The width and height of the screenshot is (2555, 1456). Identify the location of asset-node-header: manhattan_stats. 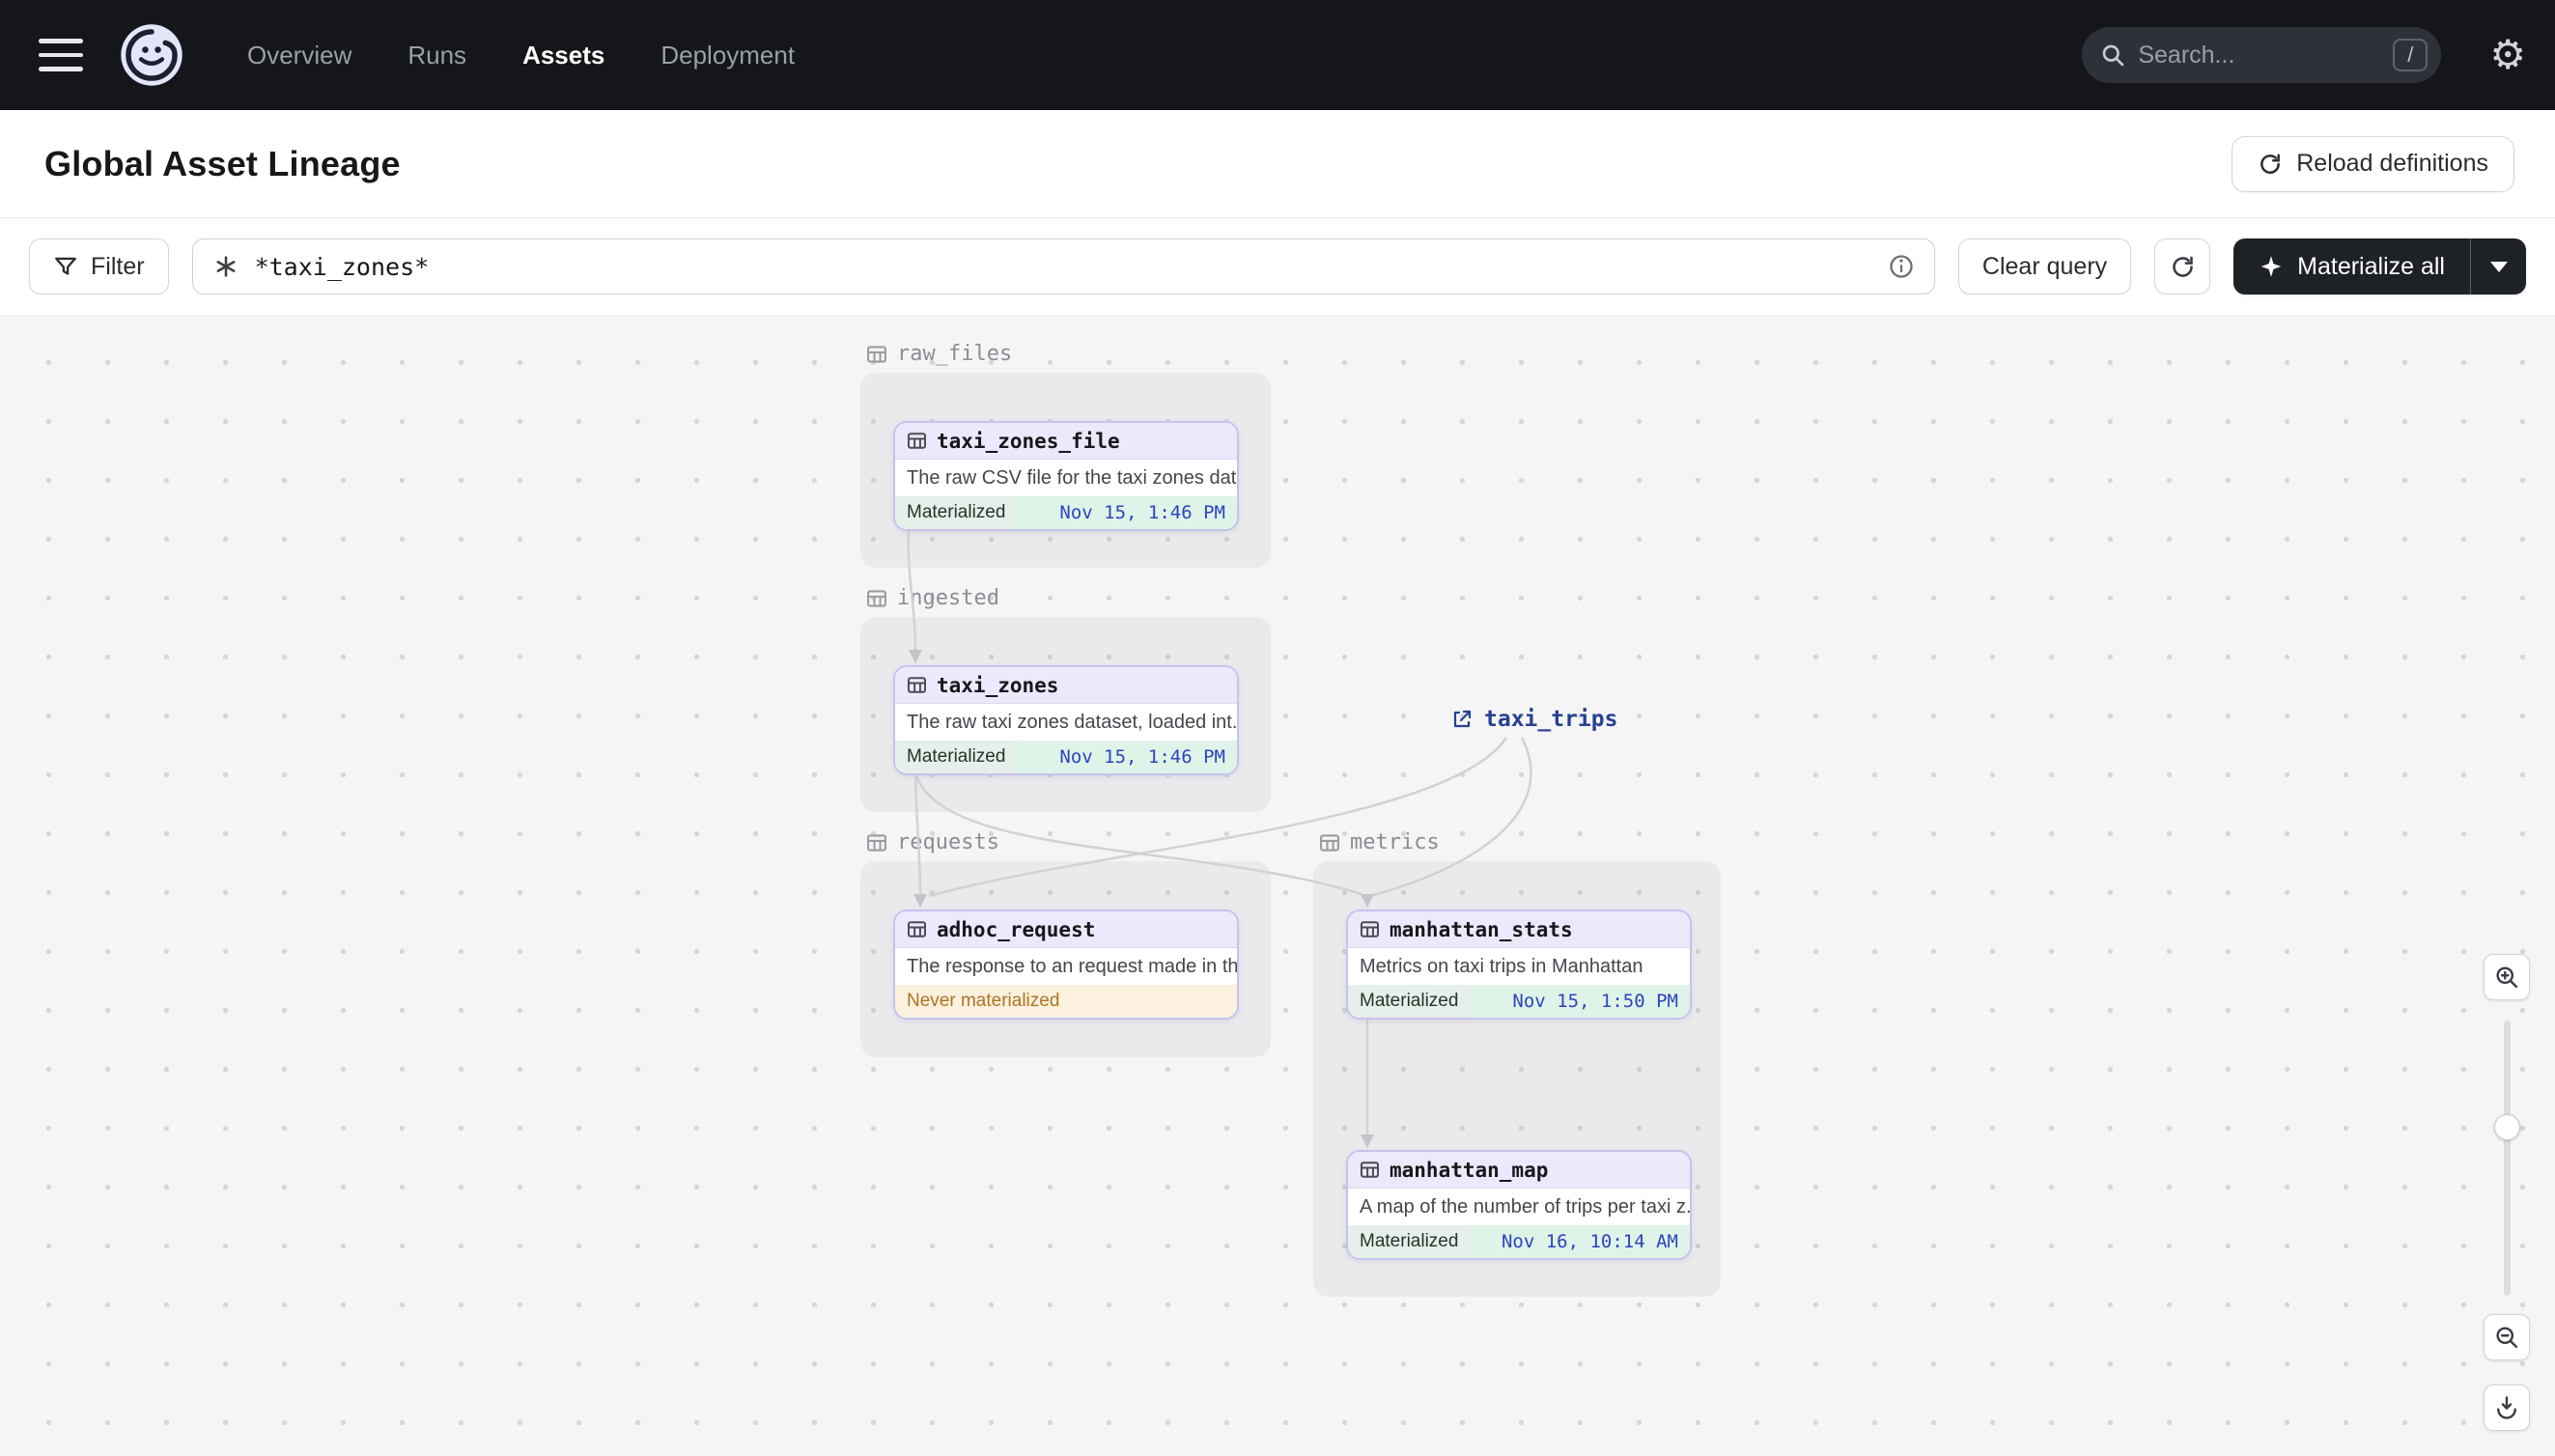
(1519, 930).